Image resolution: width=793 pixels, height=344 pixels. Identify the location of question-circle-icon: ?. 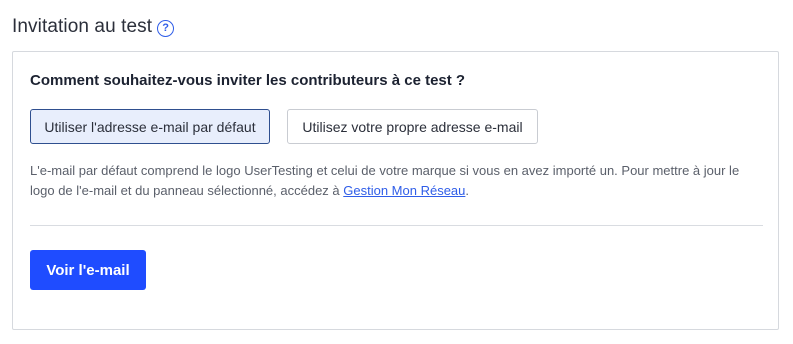
(166, 28).